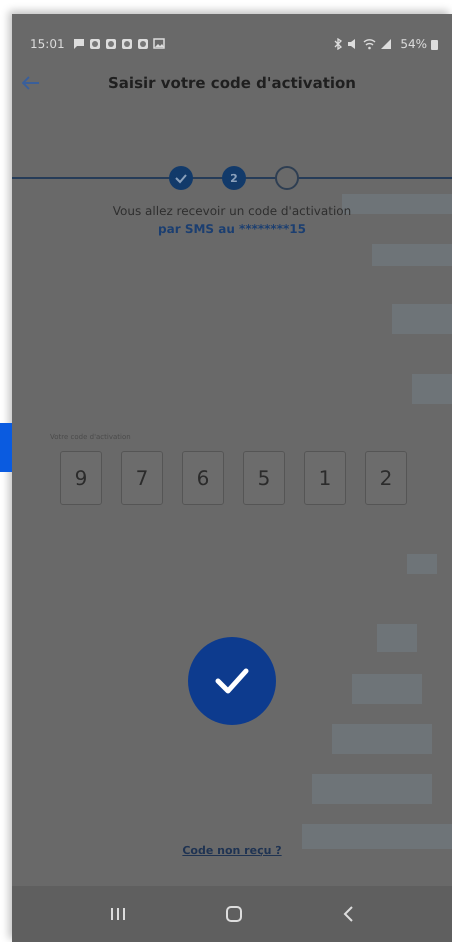 The width and height of the screenshot is (452, 942). What do you see at coordinates (369, 44) in the screenshot?
I see `wifi-icon` at bounding box center [369, 44].